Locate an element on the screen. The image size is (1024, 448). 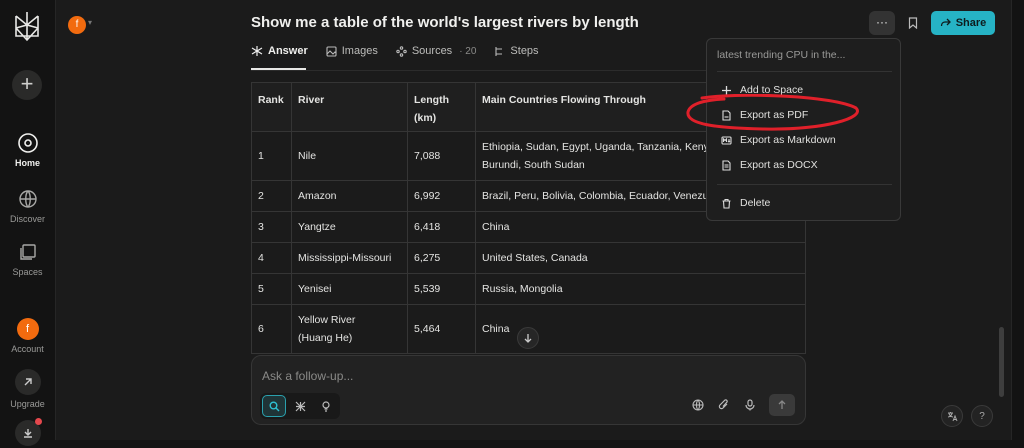
share-button: Share is located at coordinates (963, 23).